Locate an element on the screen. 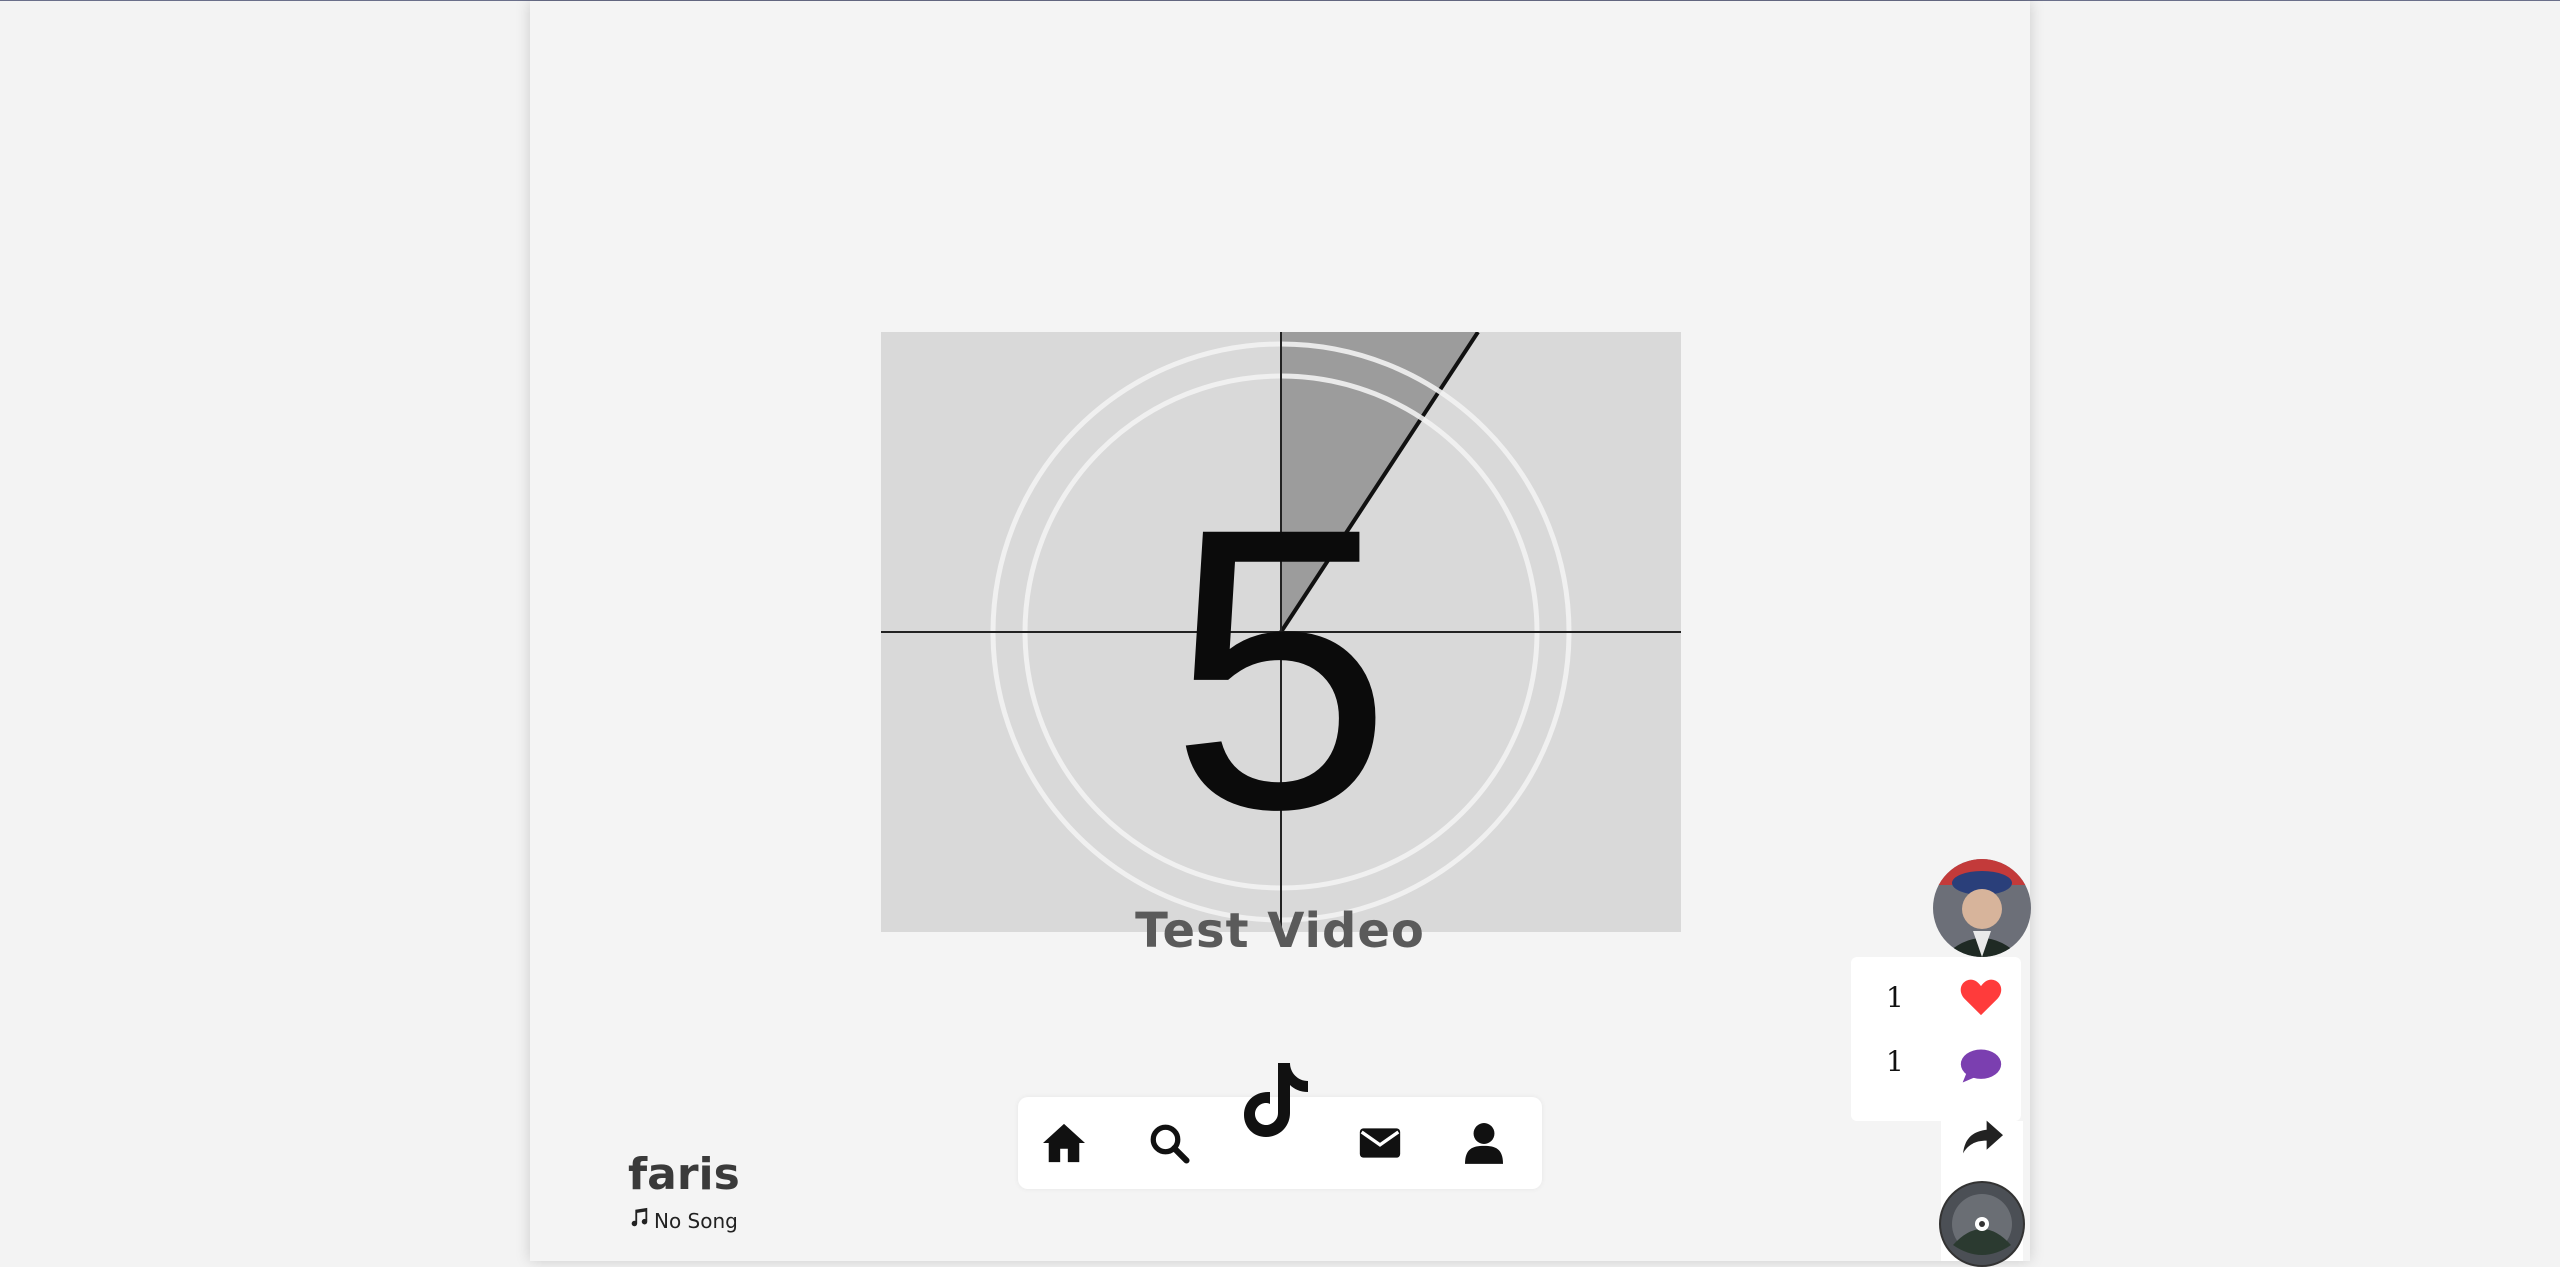  disc-image is located at coordinates (1982, 1224).